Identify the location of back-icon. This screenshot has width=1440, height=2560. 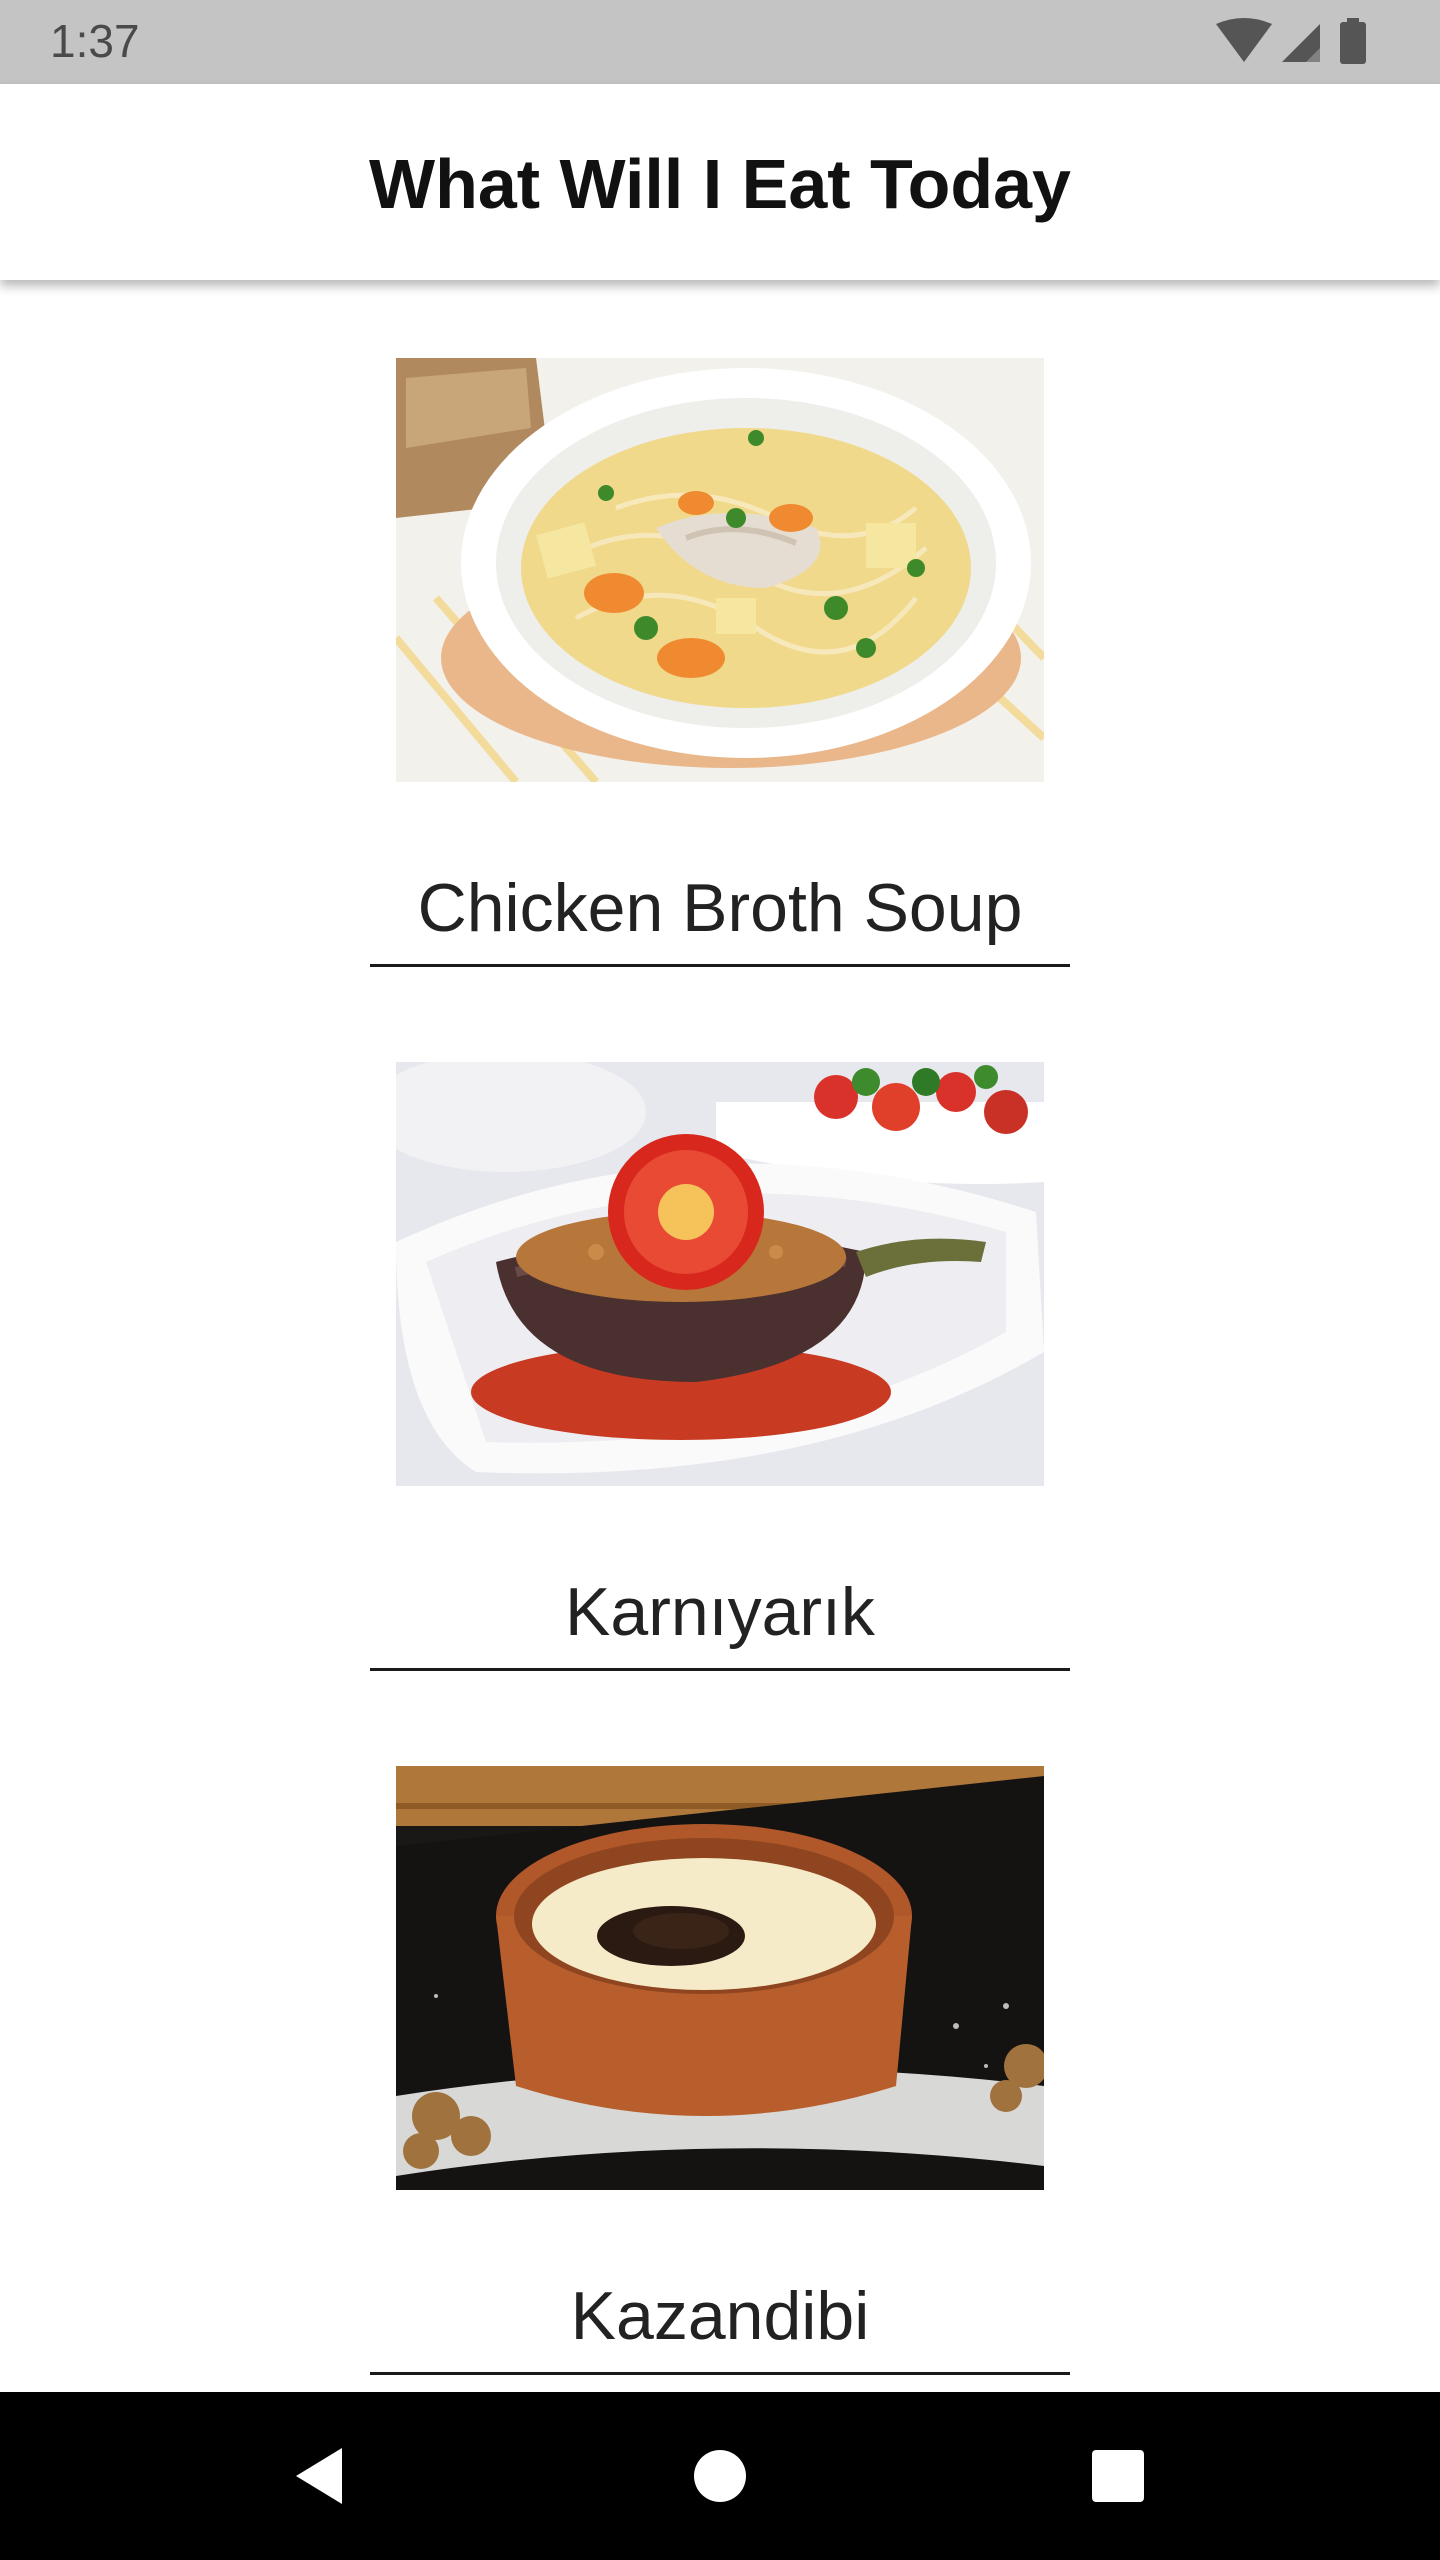
(320, 2476).